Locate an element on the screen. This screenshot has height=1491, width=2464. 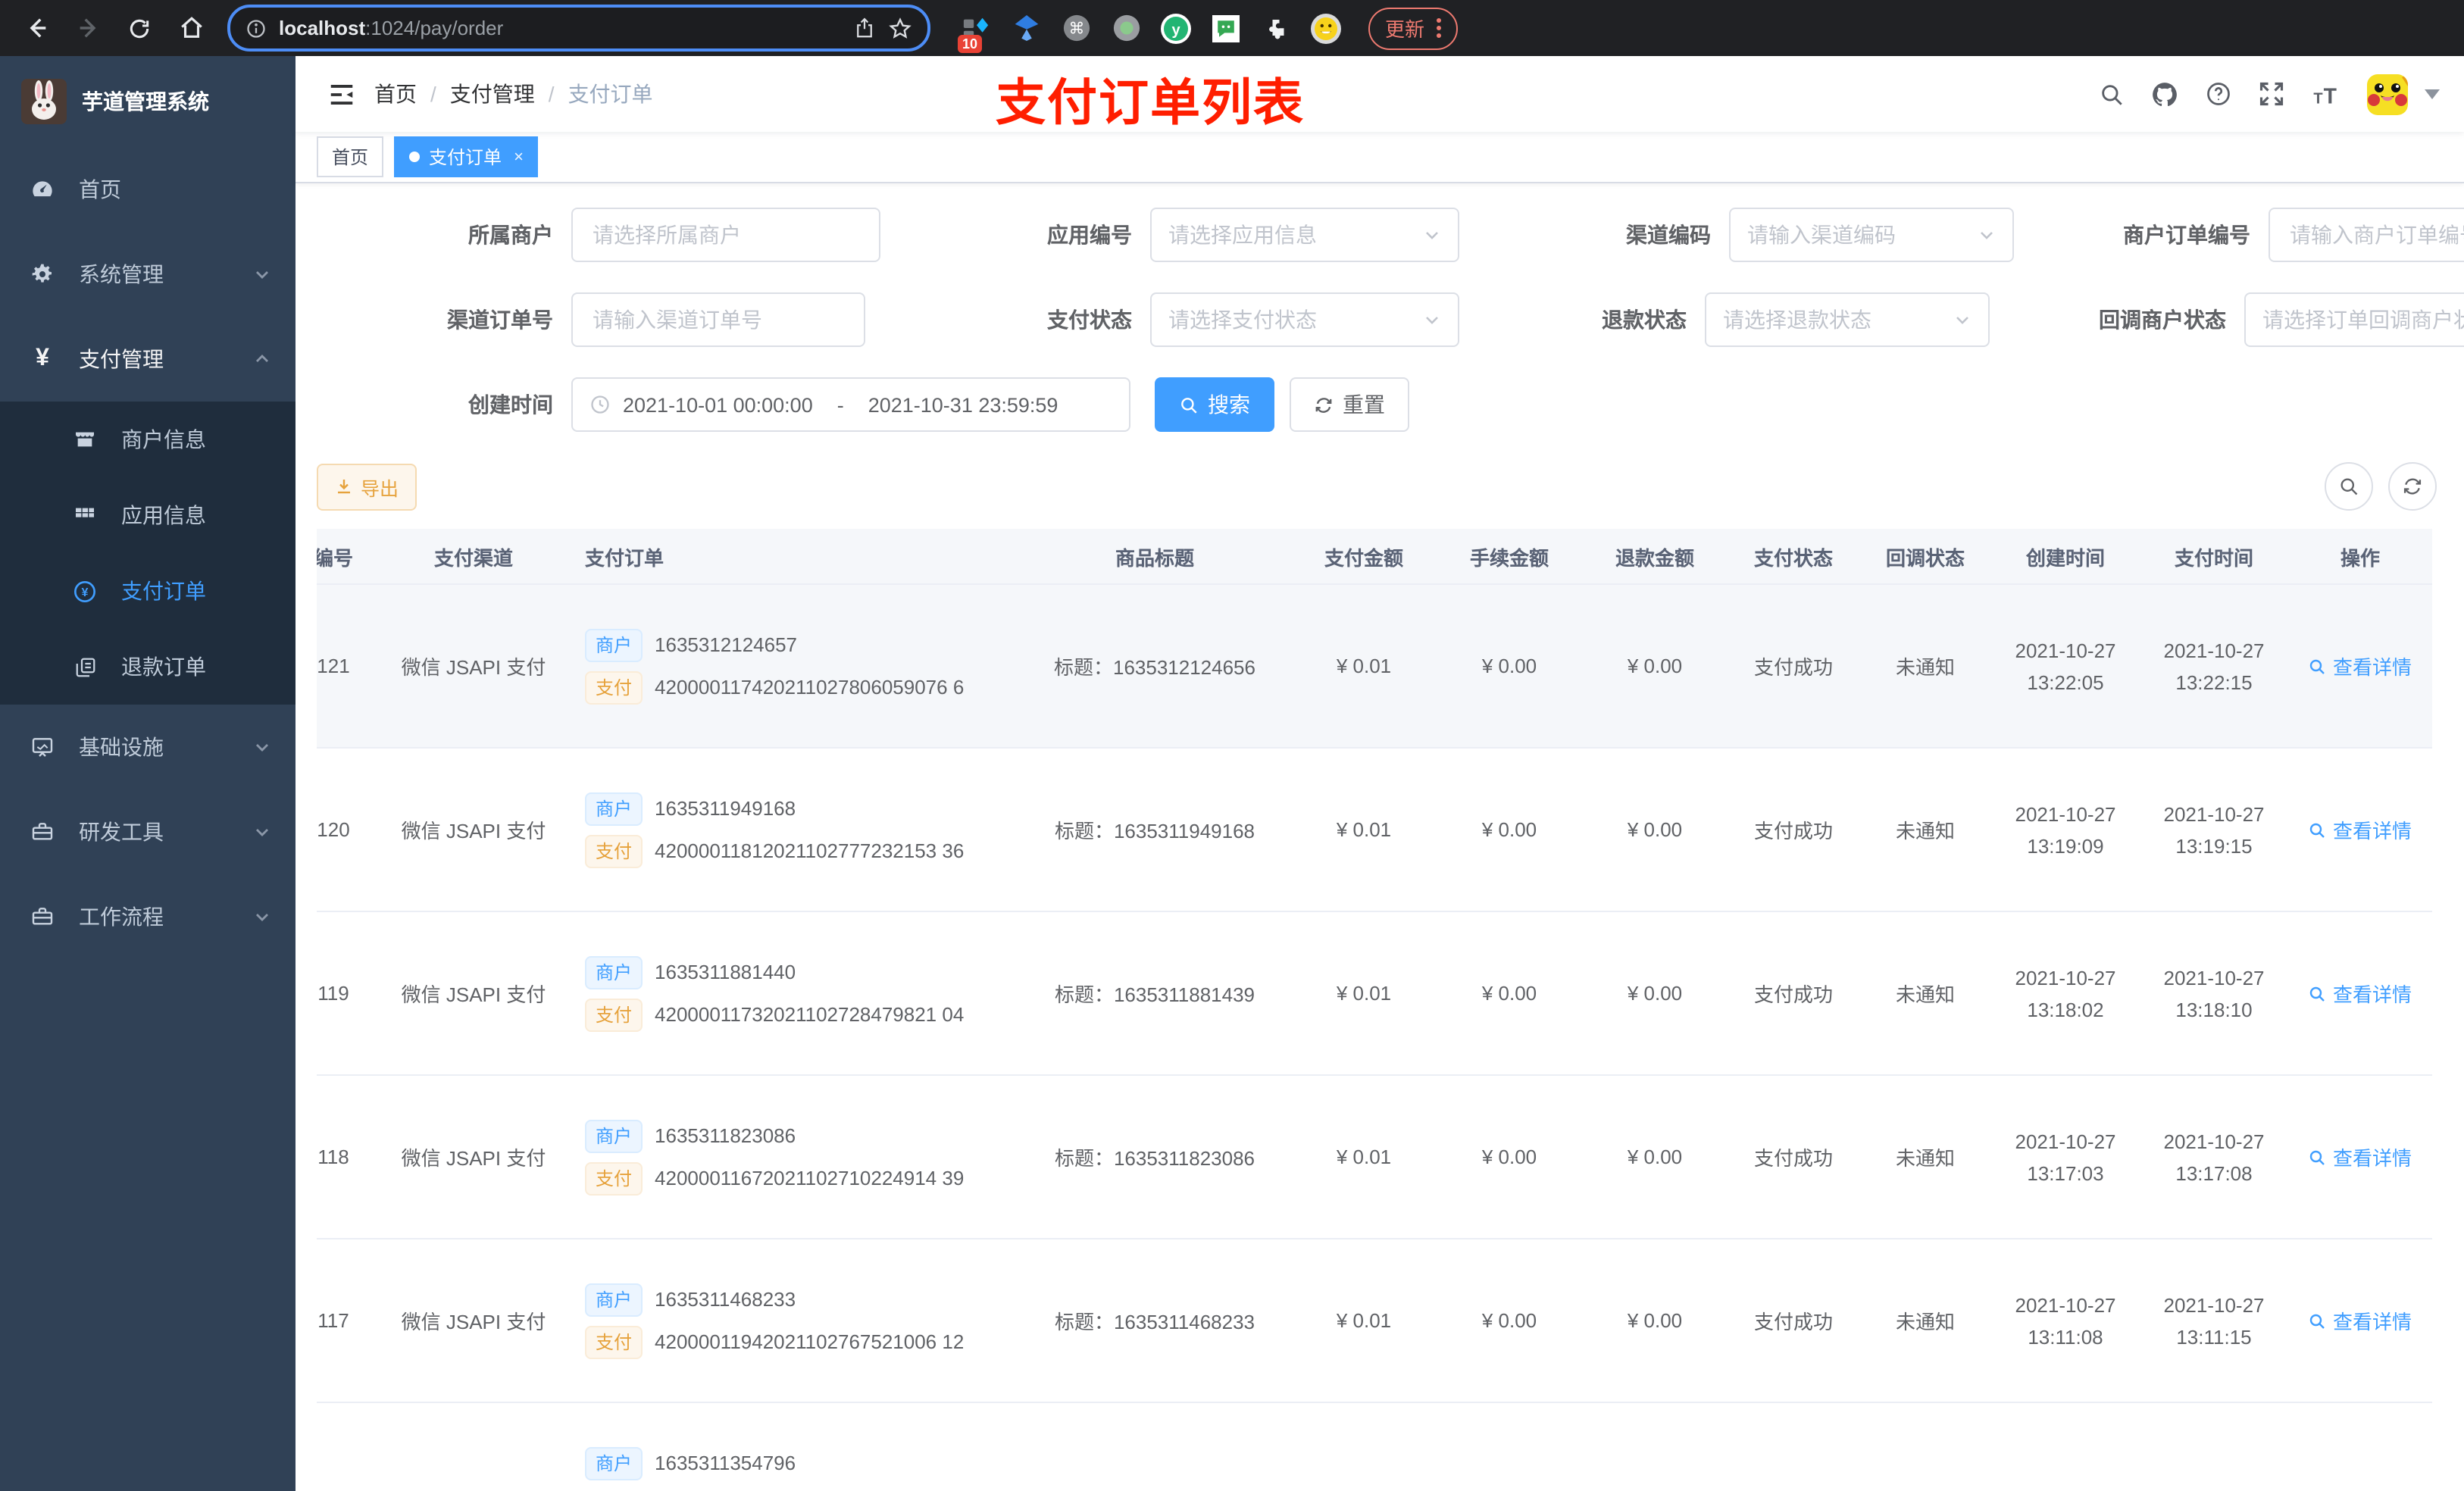
app-no-select: 请选择应用信息 is located at coordinates (1304, 235).